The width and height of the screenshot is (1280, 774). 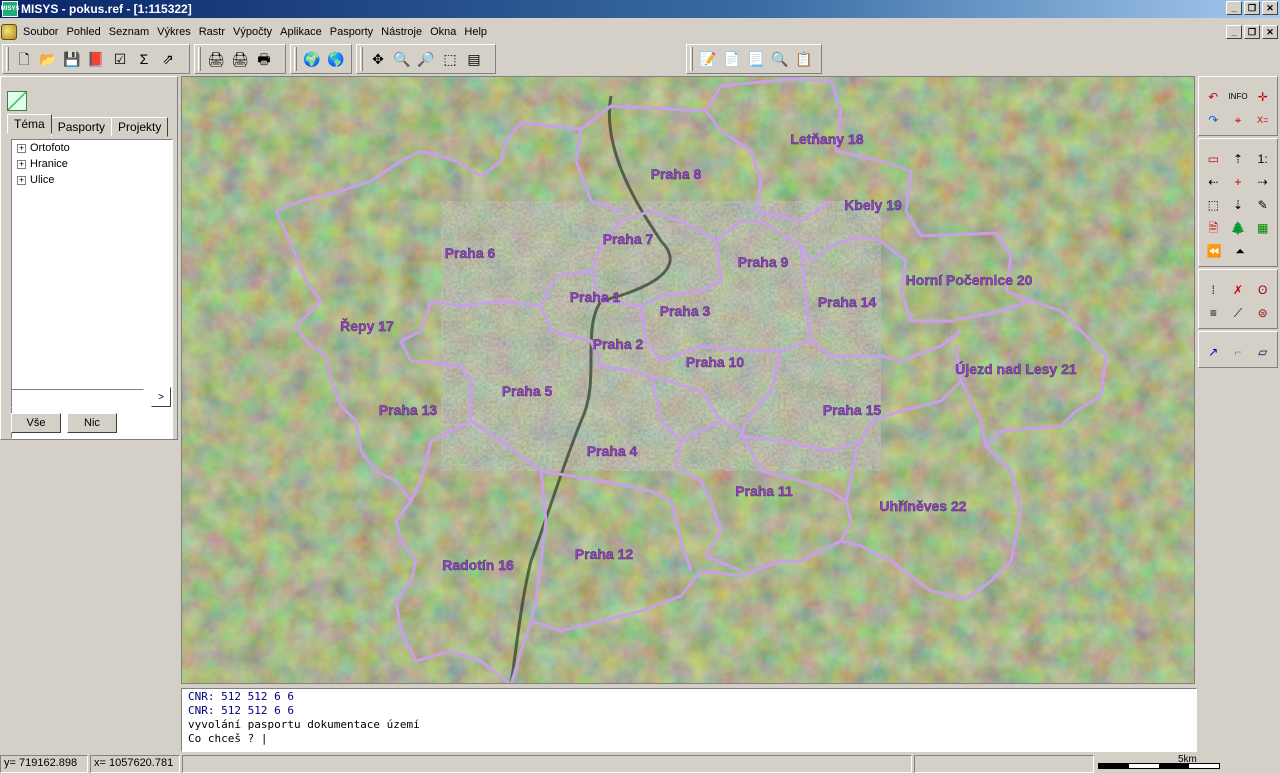 What do you see at coordinates (1238, 97) in the screenshot?
I see `info-icon: INFO` at bounding box center [1238, 97].